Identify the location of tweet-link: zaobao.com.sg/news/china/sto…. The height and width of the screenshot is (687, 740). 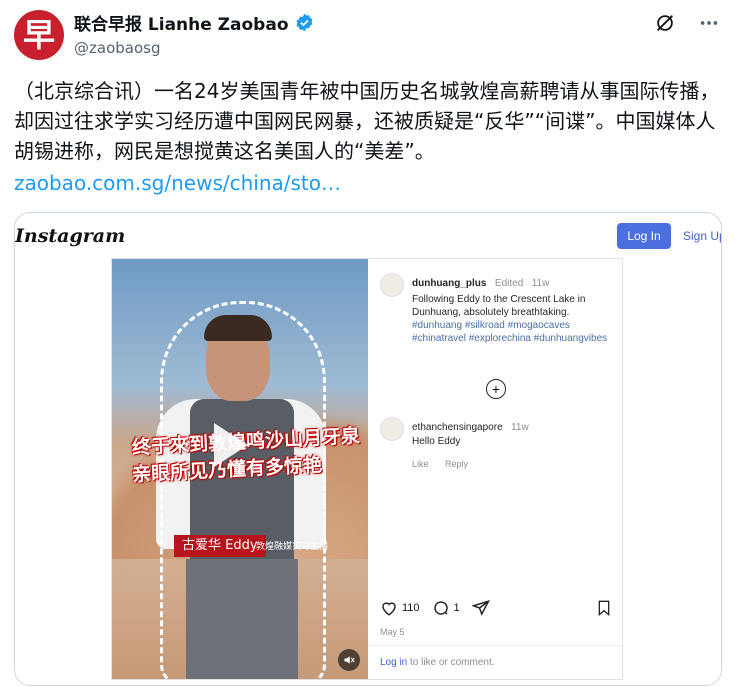
(177, 183).